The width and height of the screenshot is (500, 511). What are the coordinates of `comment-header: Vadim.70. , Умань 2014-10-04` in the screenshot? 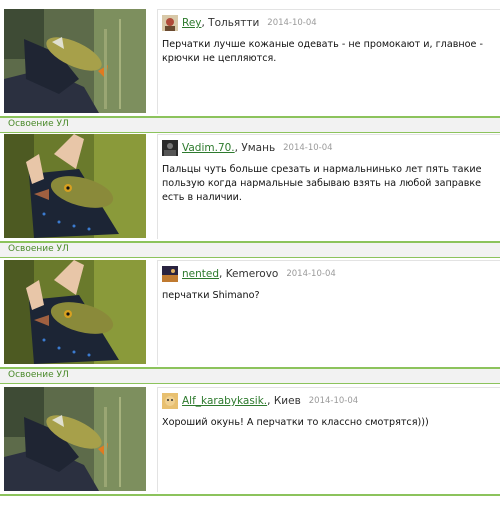 It's located at (247, 148).